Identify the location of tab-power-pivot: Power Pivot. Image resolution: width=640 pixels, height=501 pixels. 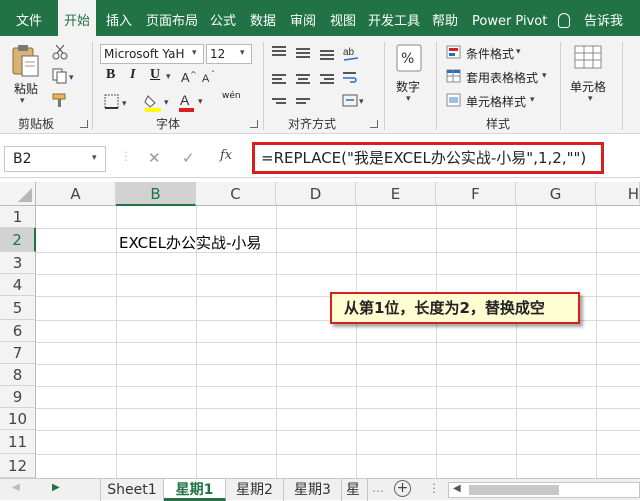
(509, 18).